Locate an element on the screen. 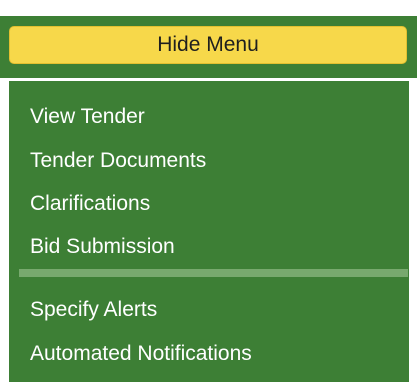  menu-separator is located at coordinates (213, 273).